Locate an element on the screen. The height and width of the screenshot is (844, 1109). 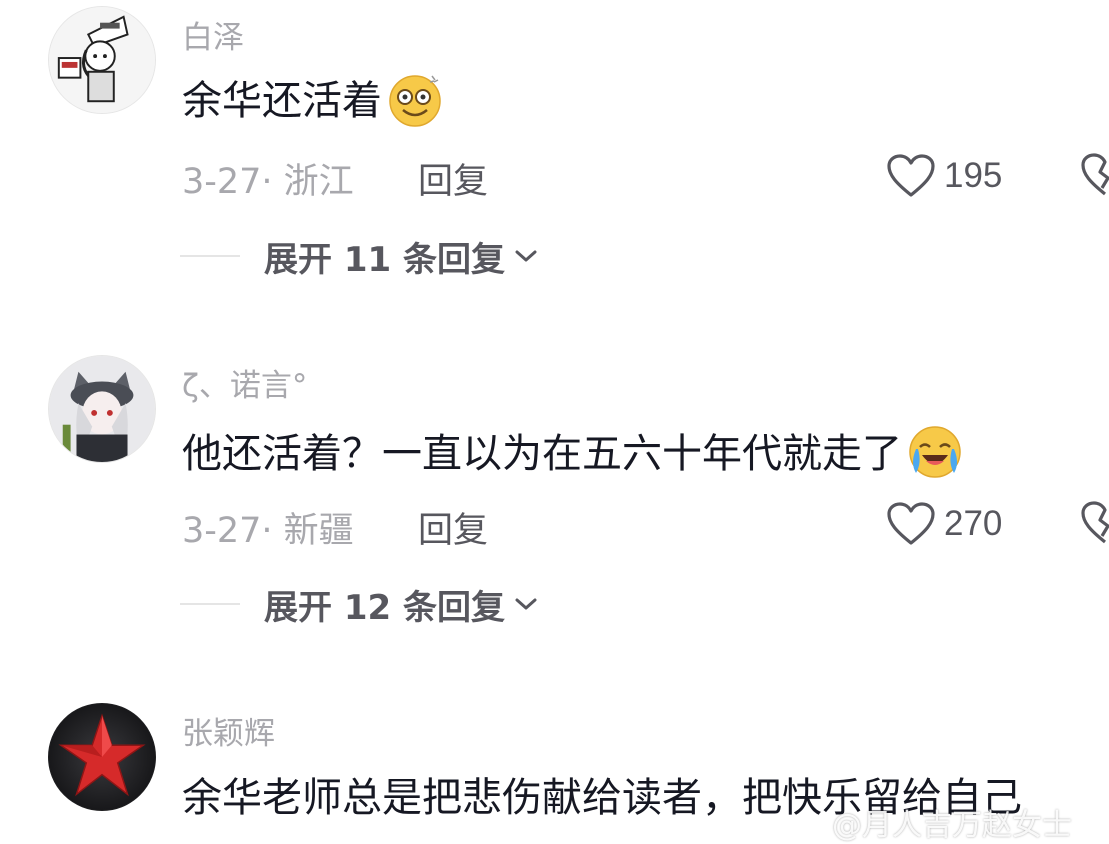
weibo-watermark: @月人吉万赵女士 is located at coordinates (952, 825).